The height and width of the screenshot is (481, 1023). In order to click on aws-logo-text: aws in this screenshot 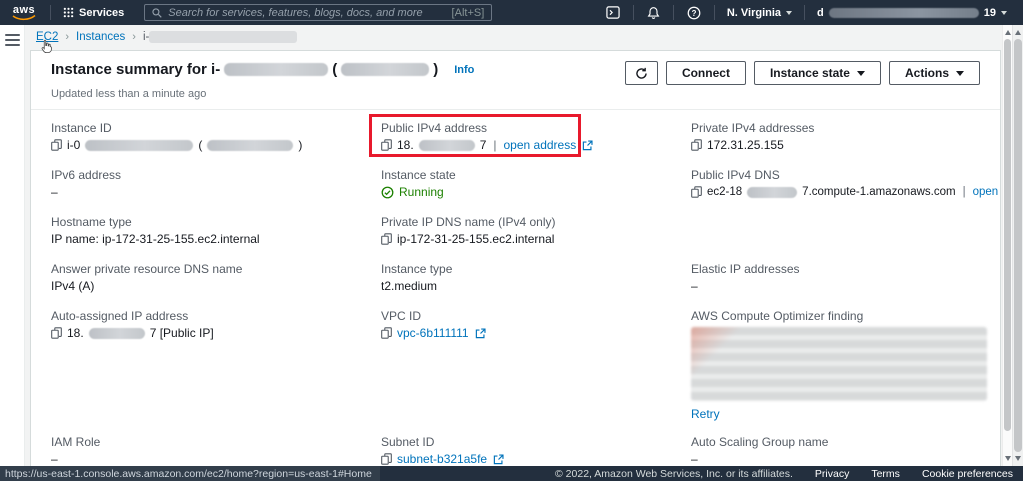, I will do `click(24, 9)`.